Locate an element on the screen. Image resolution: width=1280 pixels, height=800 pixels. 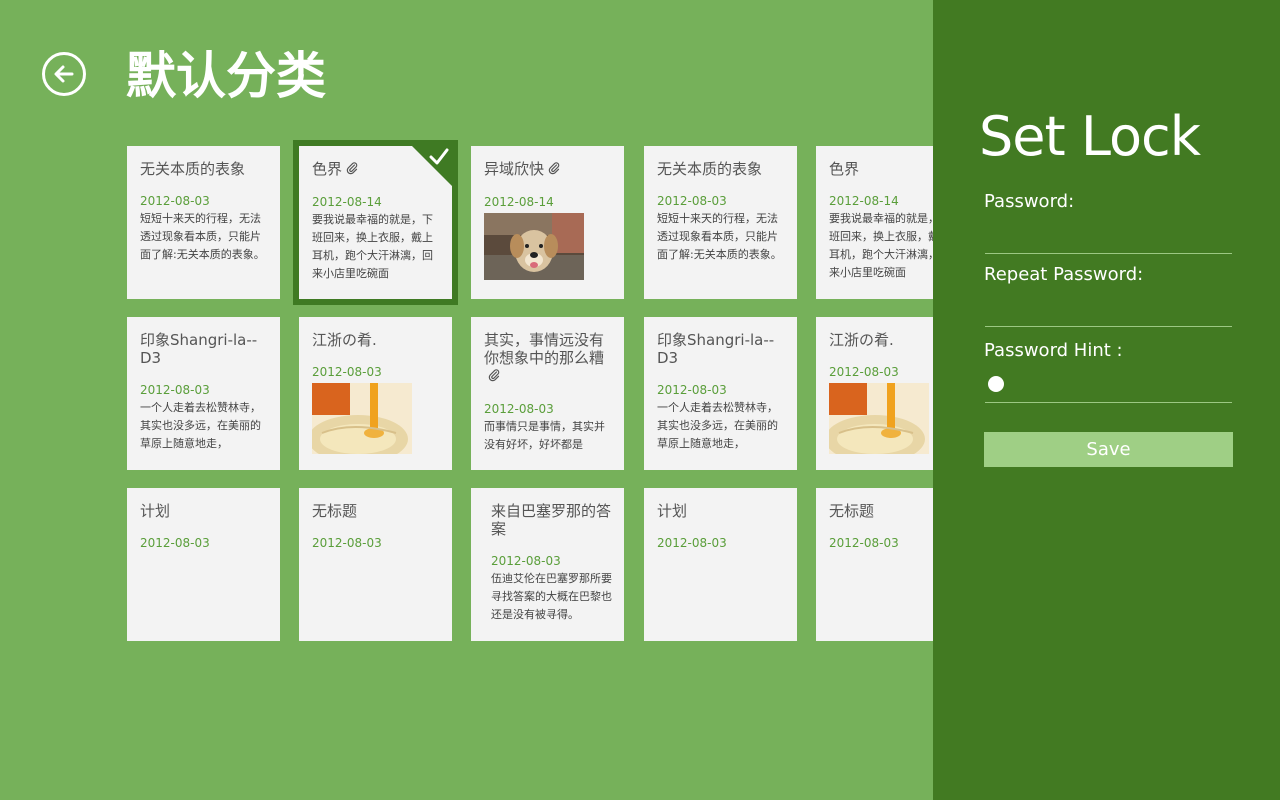
note-excerpt: 伍迪艾伦在巴塞罗那所要寻找答案的大概在巴黎也还是没有被寻得。 is located at coordinates (551, 596).